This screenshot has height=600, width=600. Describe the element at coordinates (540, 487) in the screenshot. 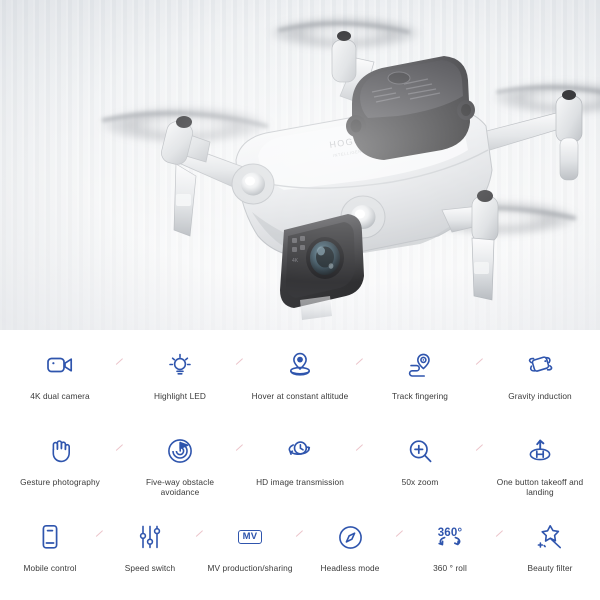

I see `feature-label: One button takeoff and landing` at that location.